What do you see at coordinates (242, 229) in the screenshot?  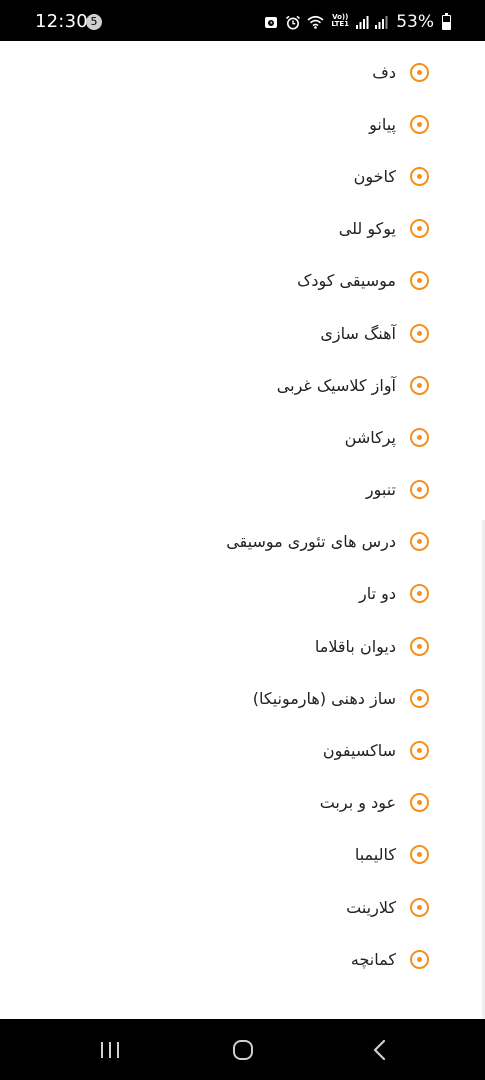 I see `list-item: یوکو للی` at bounding box center [242, 229].